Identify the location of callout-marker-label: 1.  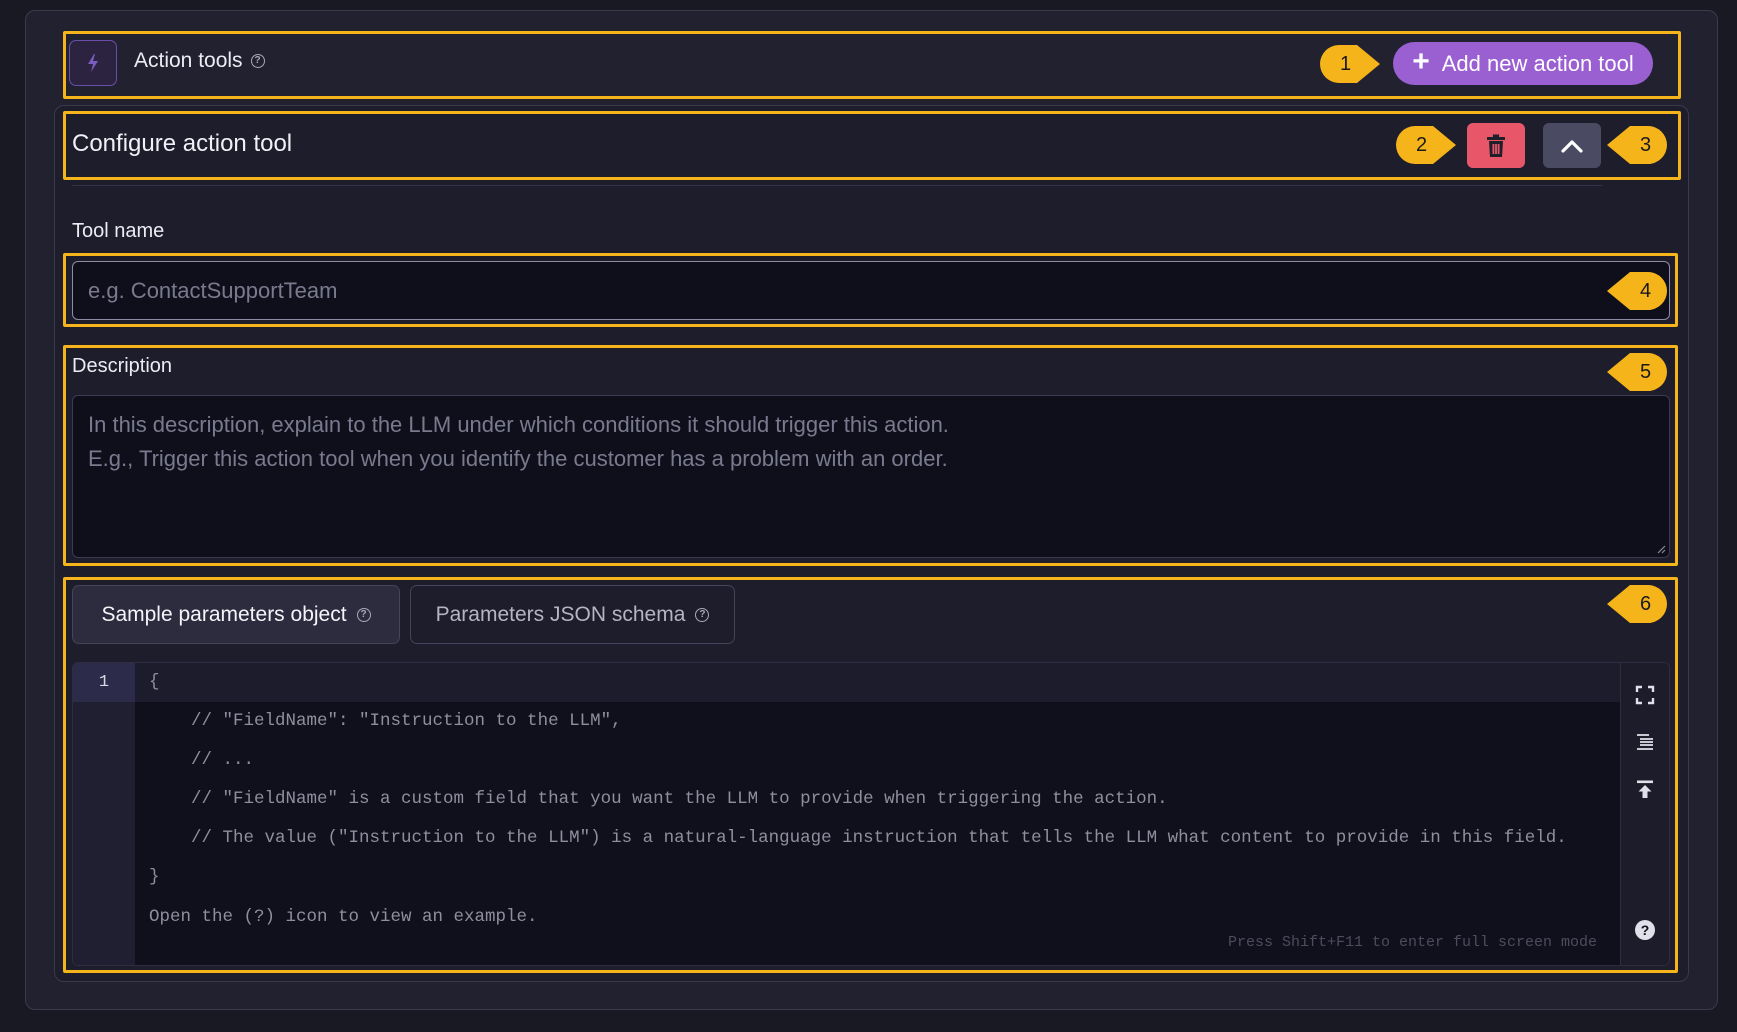
(1346, 64).